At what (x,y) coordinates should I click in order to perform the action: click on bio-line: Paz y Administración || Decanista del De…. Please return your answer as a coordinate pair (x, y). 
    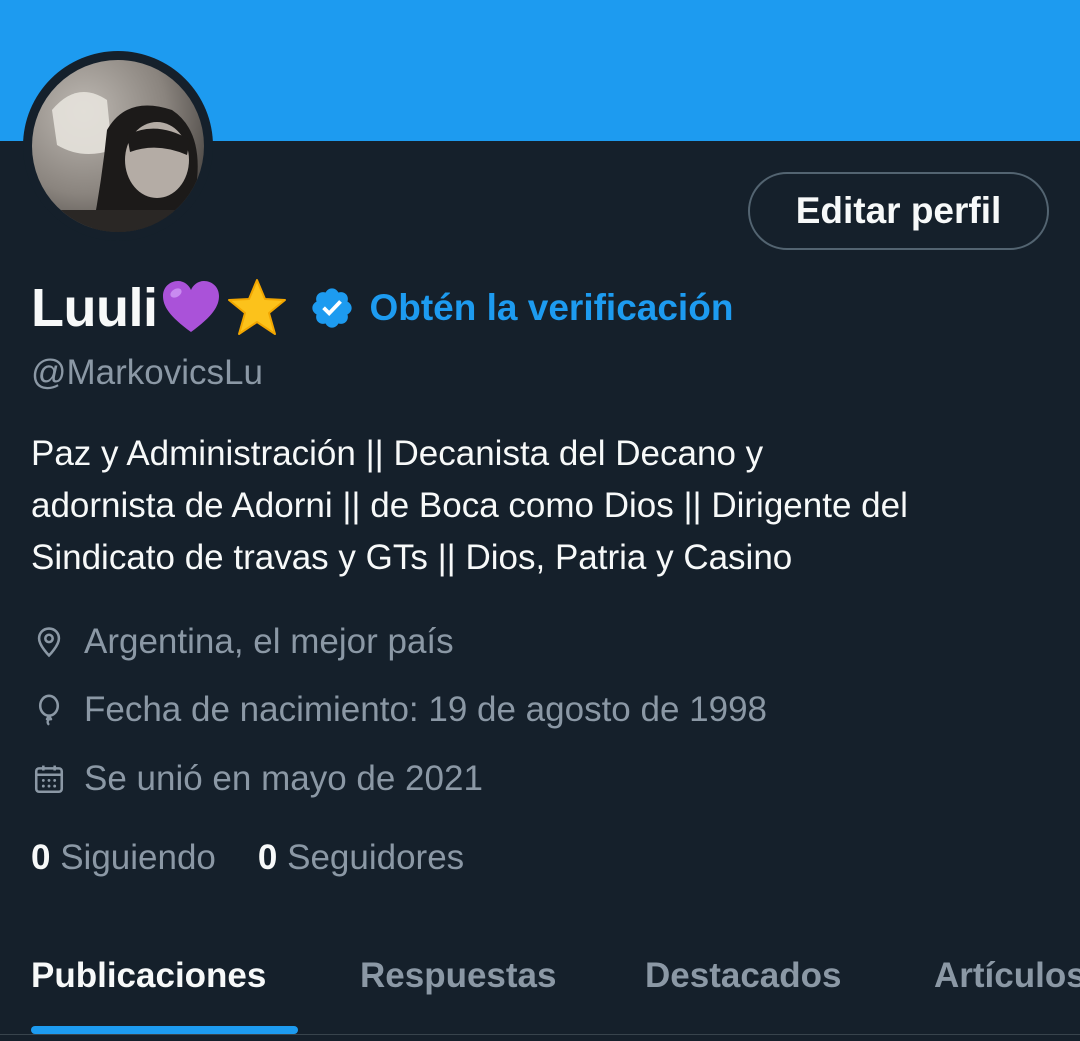
    Looking at the image, I should click on (397, 453).